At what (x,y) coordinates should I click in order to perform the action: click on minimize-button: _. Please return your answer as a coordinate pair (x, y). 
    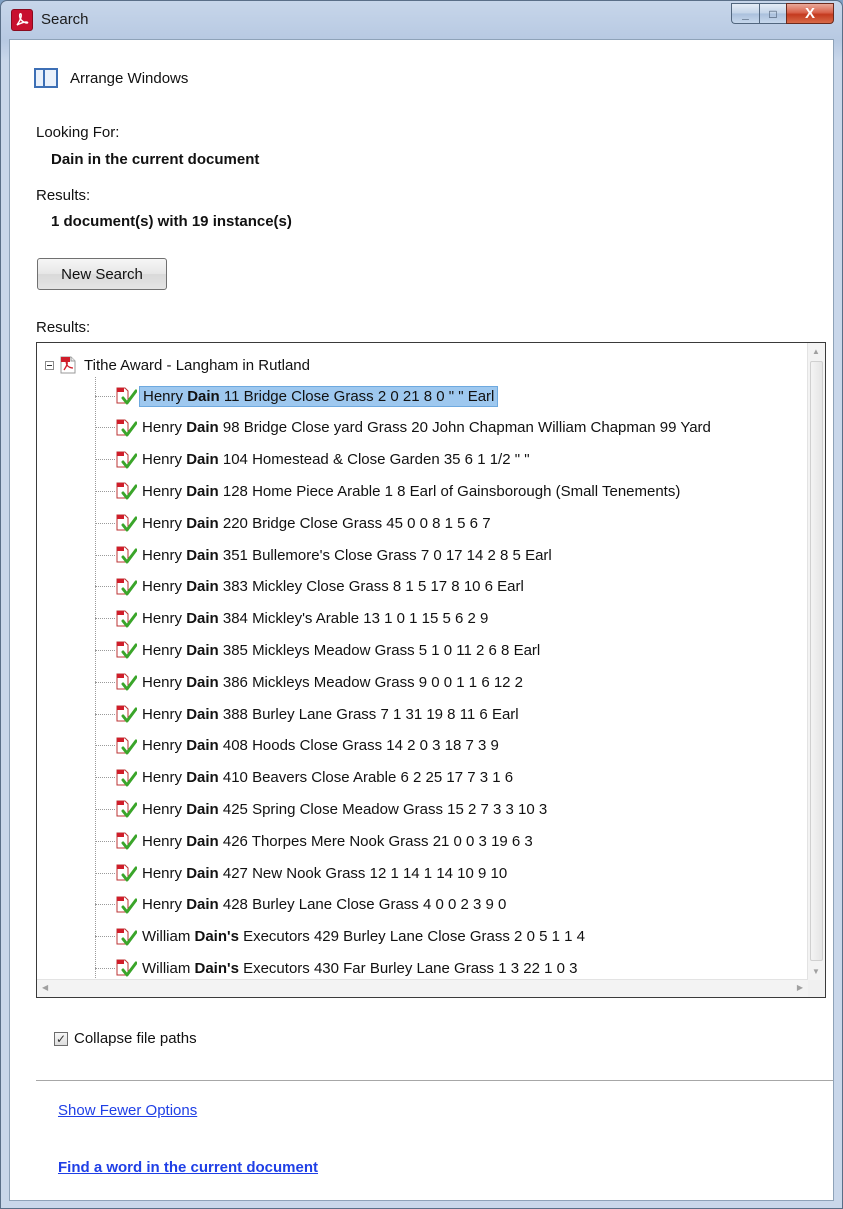
    Looking at the image, I should click on (745, 13).